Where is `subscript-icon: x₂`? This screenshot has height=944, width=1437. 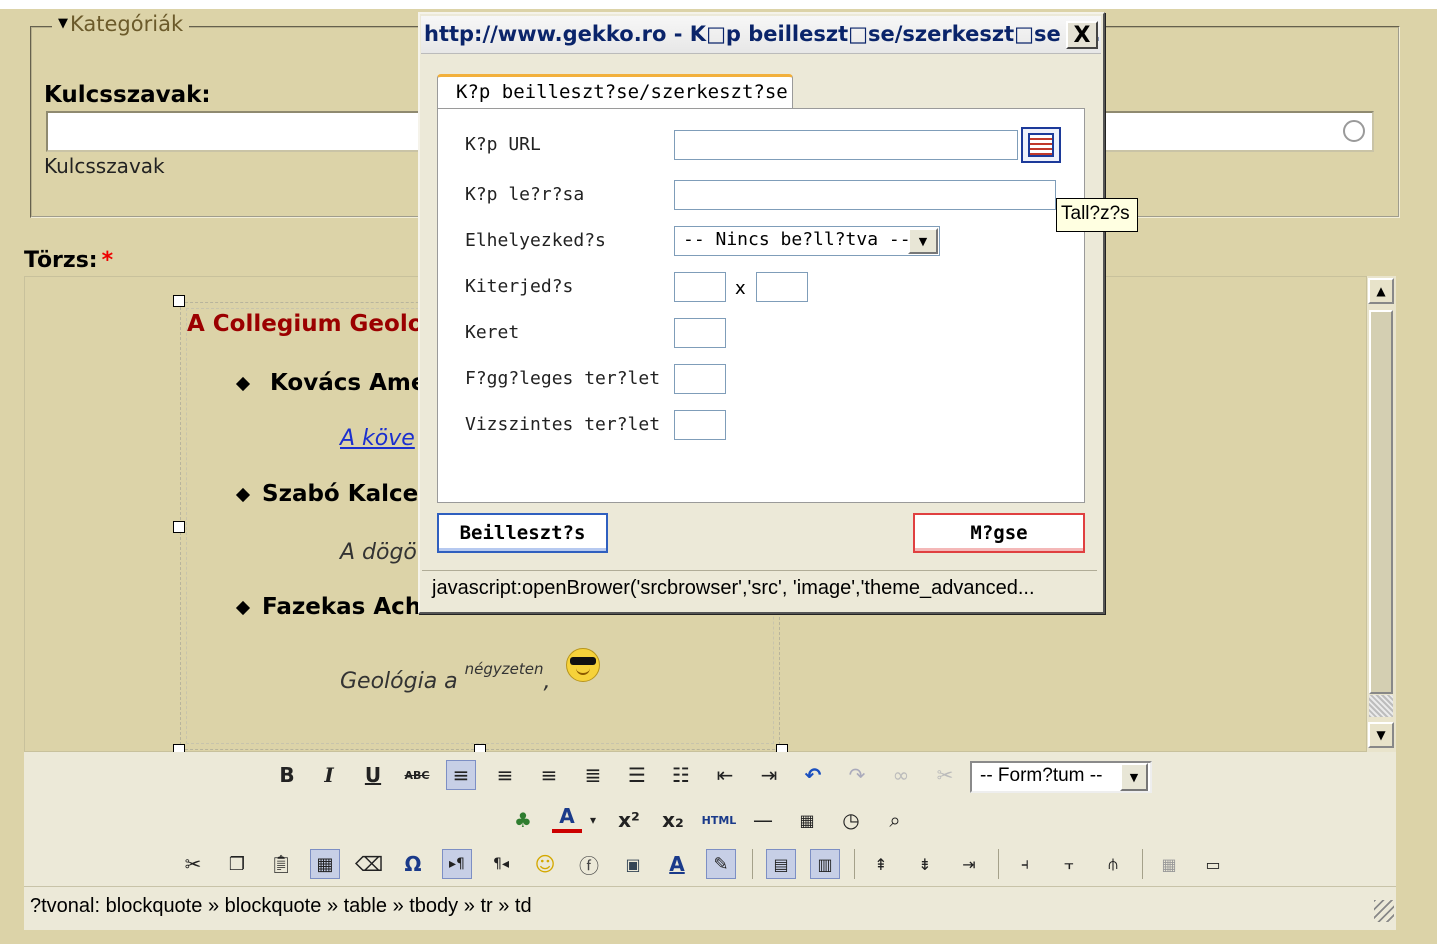 subscript-icon: x₂ is located at coordinates (673, 820).